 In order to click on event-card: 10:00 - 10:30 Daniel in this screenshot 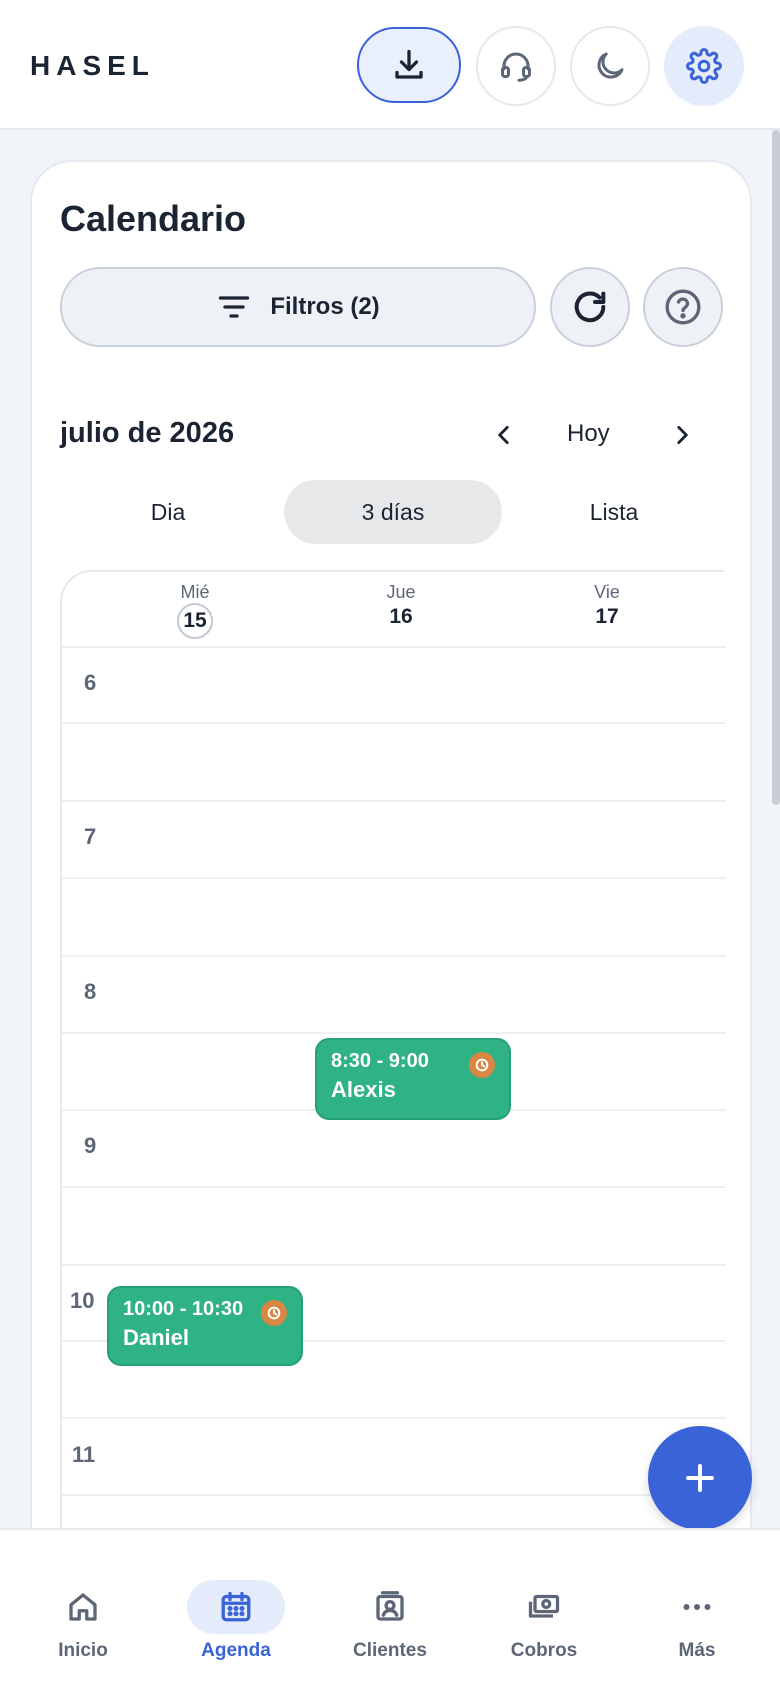, I will do `click(205, 1326)`.